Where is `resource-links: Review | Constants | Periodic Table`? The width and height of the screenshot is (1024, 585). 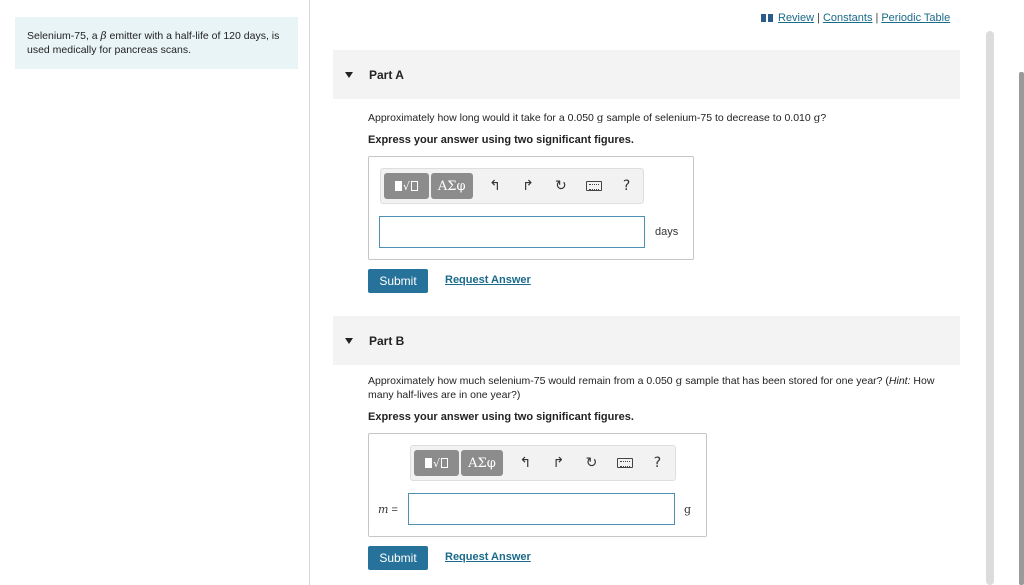
resource-links: Review | Constants | Periodic Table is located at coordinates (855, 18).